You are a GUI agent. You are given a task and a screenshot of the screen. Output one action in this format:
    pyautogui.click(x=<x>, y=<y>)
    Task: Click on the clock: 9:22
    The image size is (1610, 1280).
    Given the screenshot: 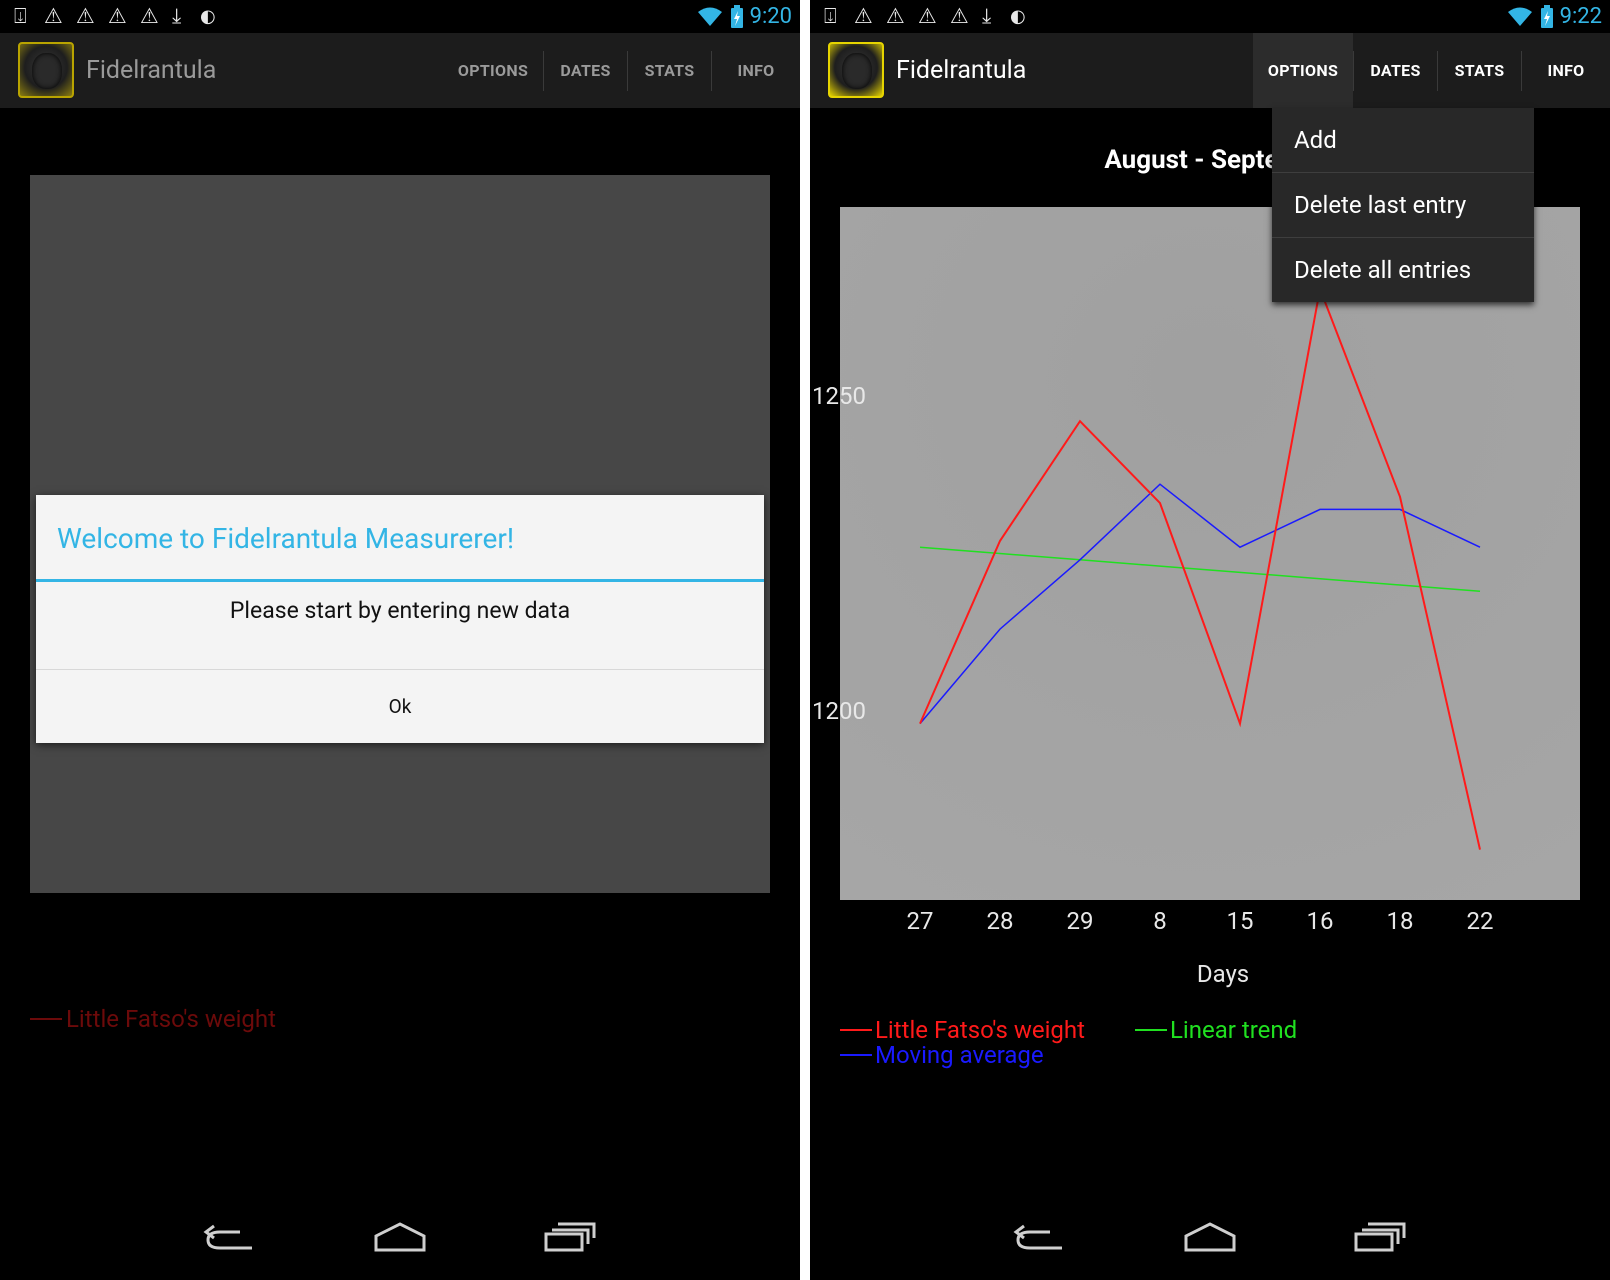 What is the action you would take?
    pyautogui.click(x=1580, y=16)
    